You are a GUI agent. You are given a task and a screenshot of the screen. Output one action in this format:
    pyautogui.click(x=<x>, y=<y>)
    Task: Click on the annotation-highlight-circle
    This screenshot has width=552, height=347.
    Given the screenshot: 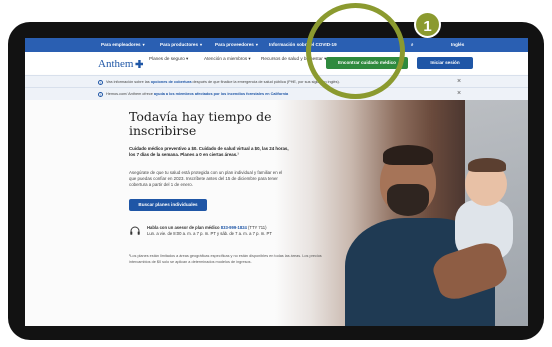 What is the action you would take?
    pyautogui.click(x=355, y=51)
    